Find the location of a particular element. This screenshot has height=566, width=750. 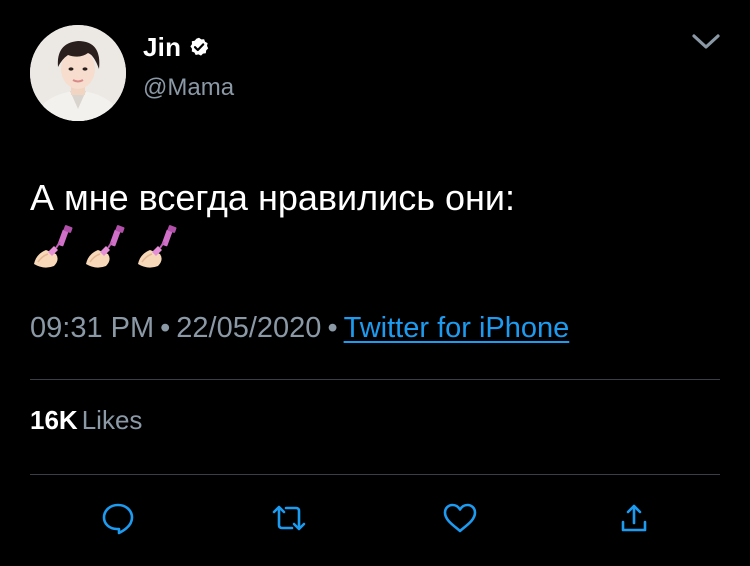

author-name-row: Jin is located at coordinates (176, 47).